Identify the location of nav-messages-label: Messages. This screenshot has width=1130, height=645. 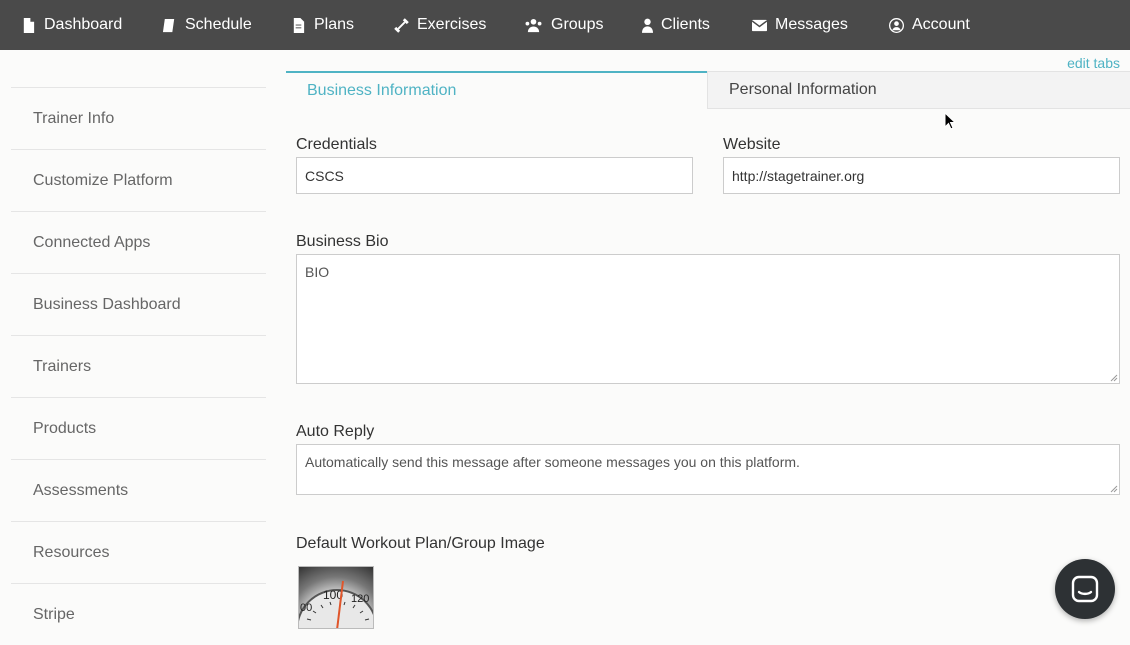
(811, 24).